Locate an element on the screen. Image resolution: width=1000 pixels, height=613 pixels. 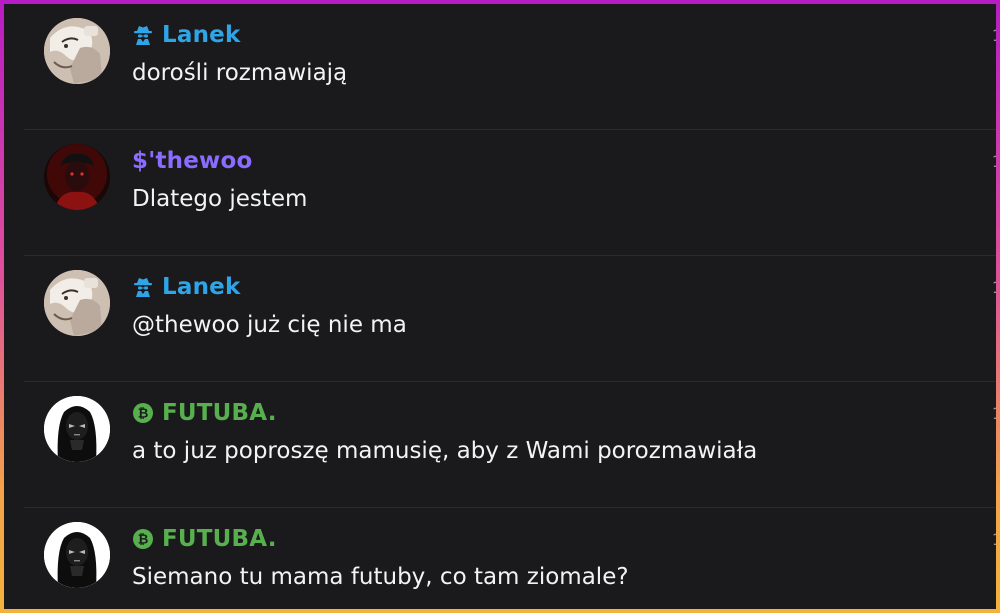
dark-red-avatar-image is located at coordinates (77, 177).